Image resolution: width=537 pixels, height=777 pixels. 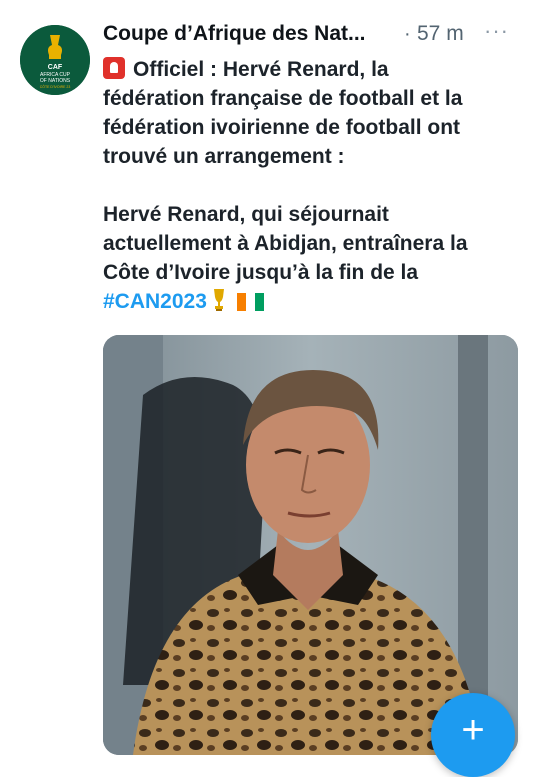 What do you see at coordinates (224, 156) in the screenshot?
I see `tweet-line-4: trouvé un arrangement :` at bounding box center [224, 156].